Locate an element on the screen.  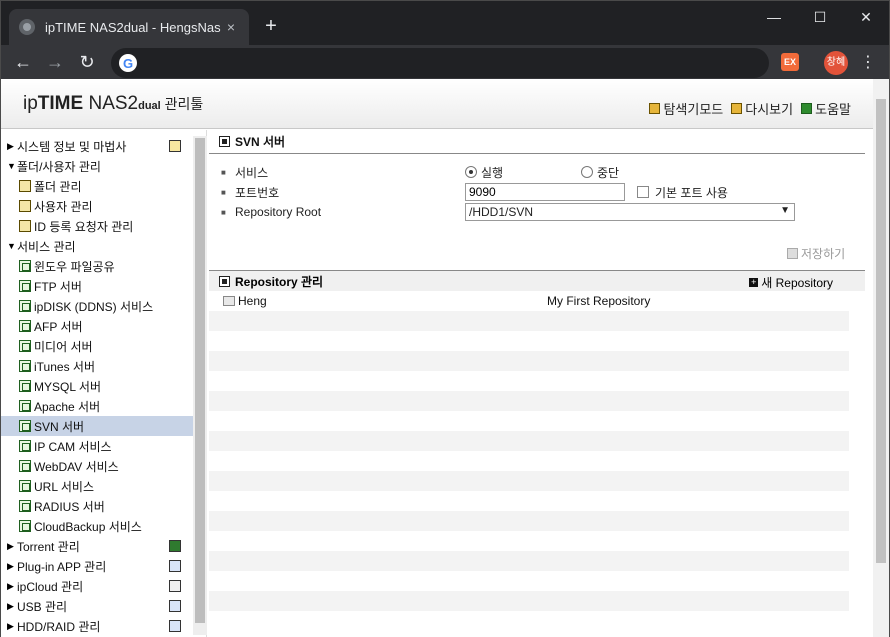
sidebar-scrollbar is located at coordinates (200, 385).